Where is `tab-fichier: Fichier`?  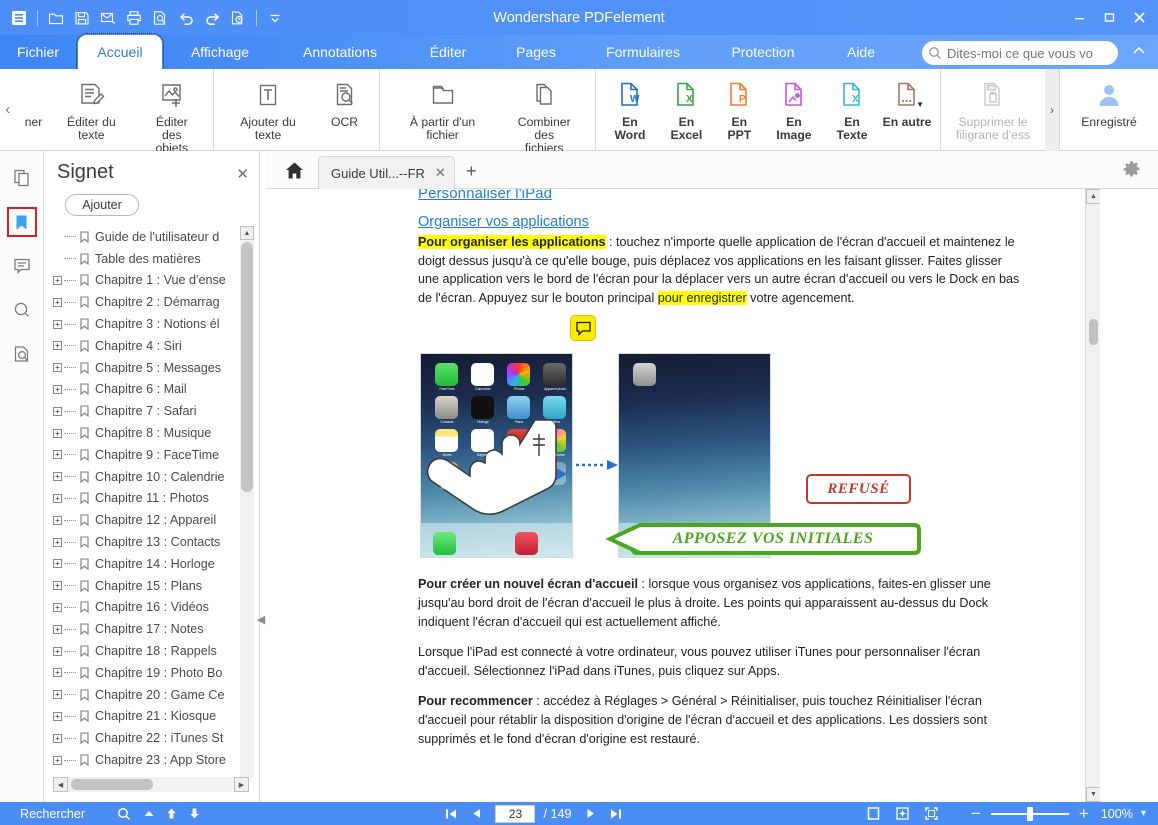 tab-fichier: Fichier is located at coordinates (38, 52).